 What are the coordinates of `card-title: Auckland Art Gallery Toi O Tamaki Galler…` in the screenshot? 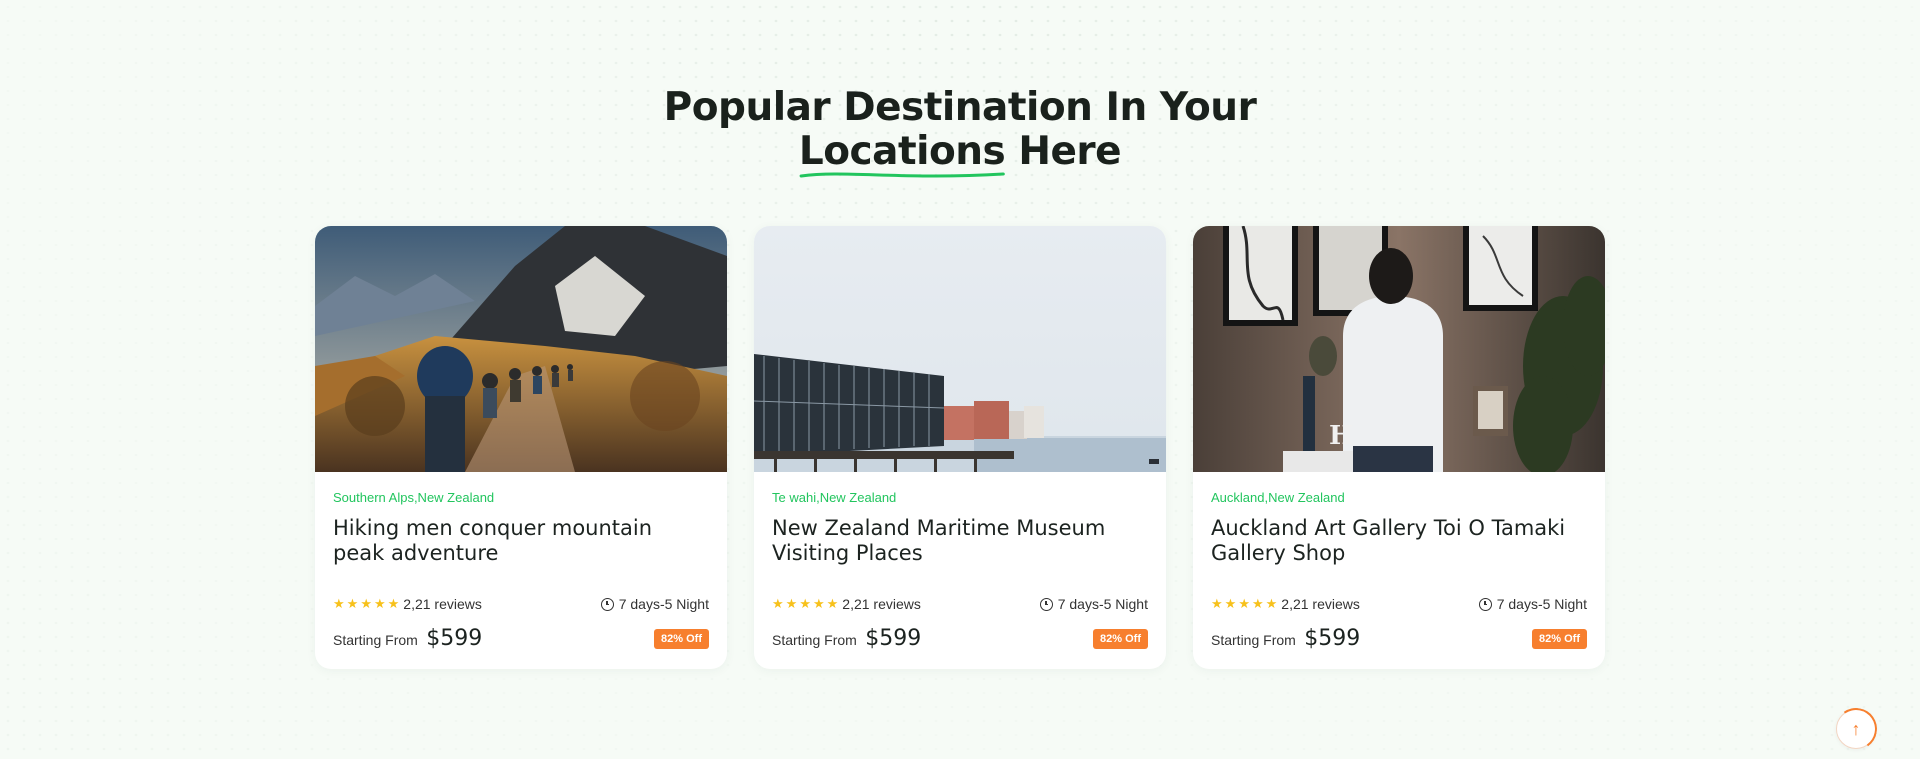 It's located at (1399, 541).